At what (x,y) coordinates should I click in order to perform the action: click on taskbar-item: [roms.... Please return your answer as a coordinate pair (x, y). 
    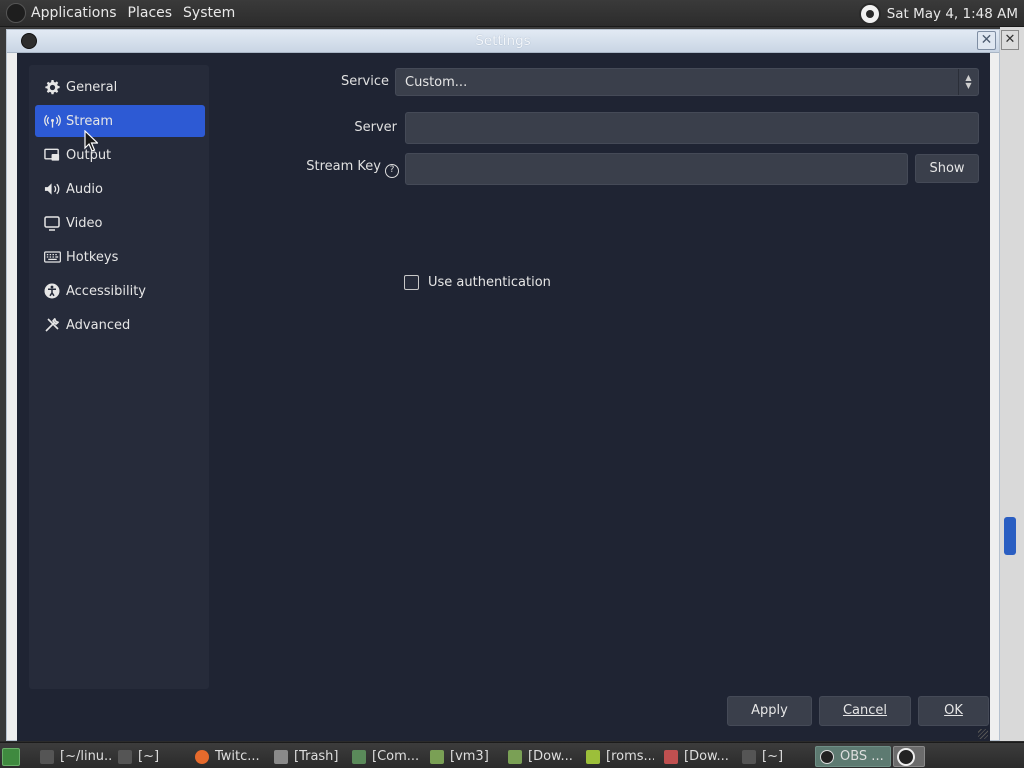
    Looking at the image, I should click on (620, 756).